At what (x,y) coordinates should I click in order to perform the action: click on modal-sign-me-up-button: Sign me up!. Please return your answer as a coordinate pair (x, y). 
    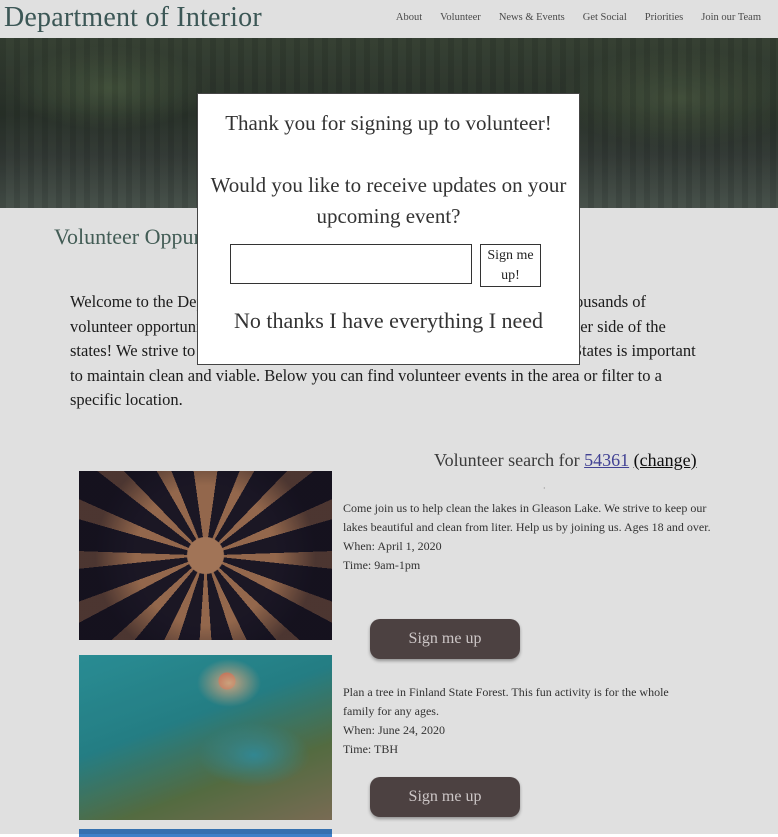
    Looking at the image, I should click on (510, 265).